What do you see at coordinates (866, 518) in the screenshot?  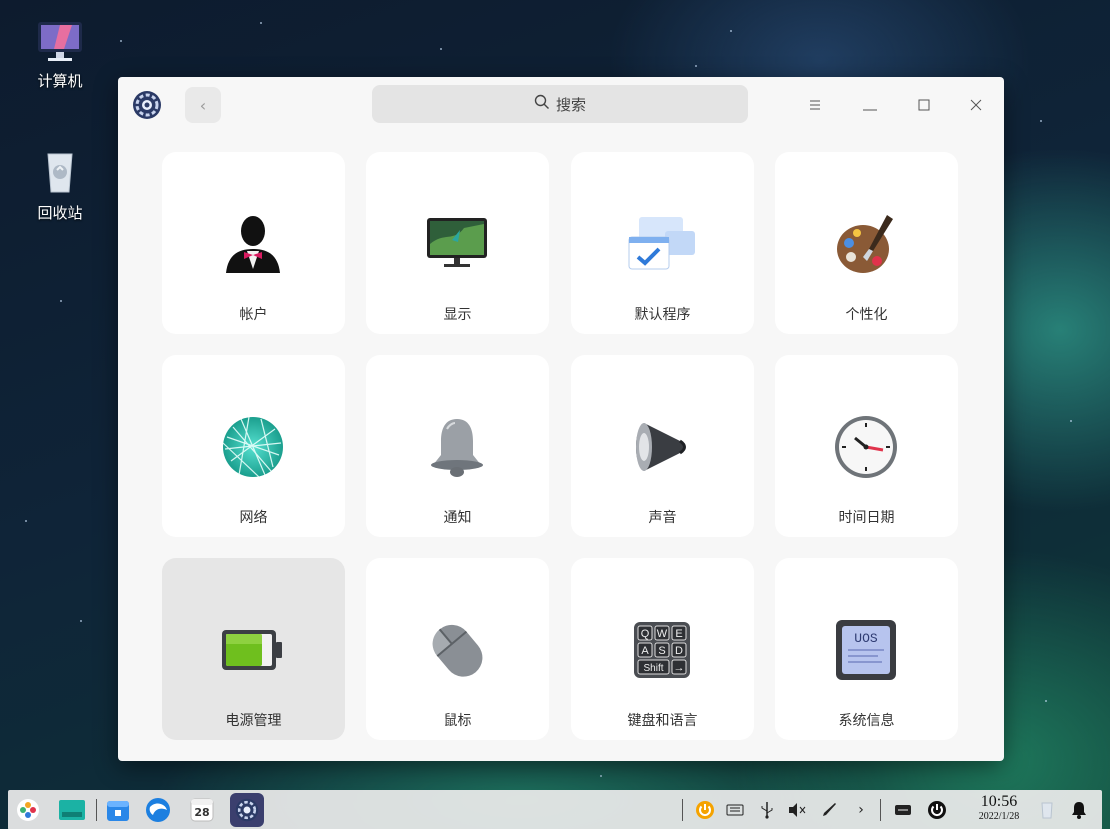 I see `module-label: 时间日期` at bounding box center [866, 518].